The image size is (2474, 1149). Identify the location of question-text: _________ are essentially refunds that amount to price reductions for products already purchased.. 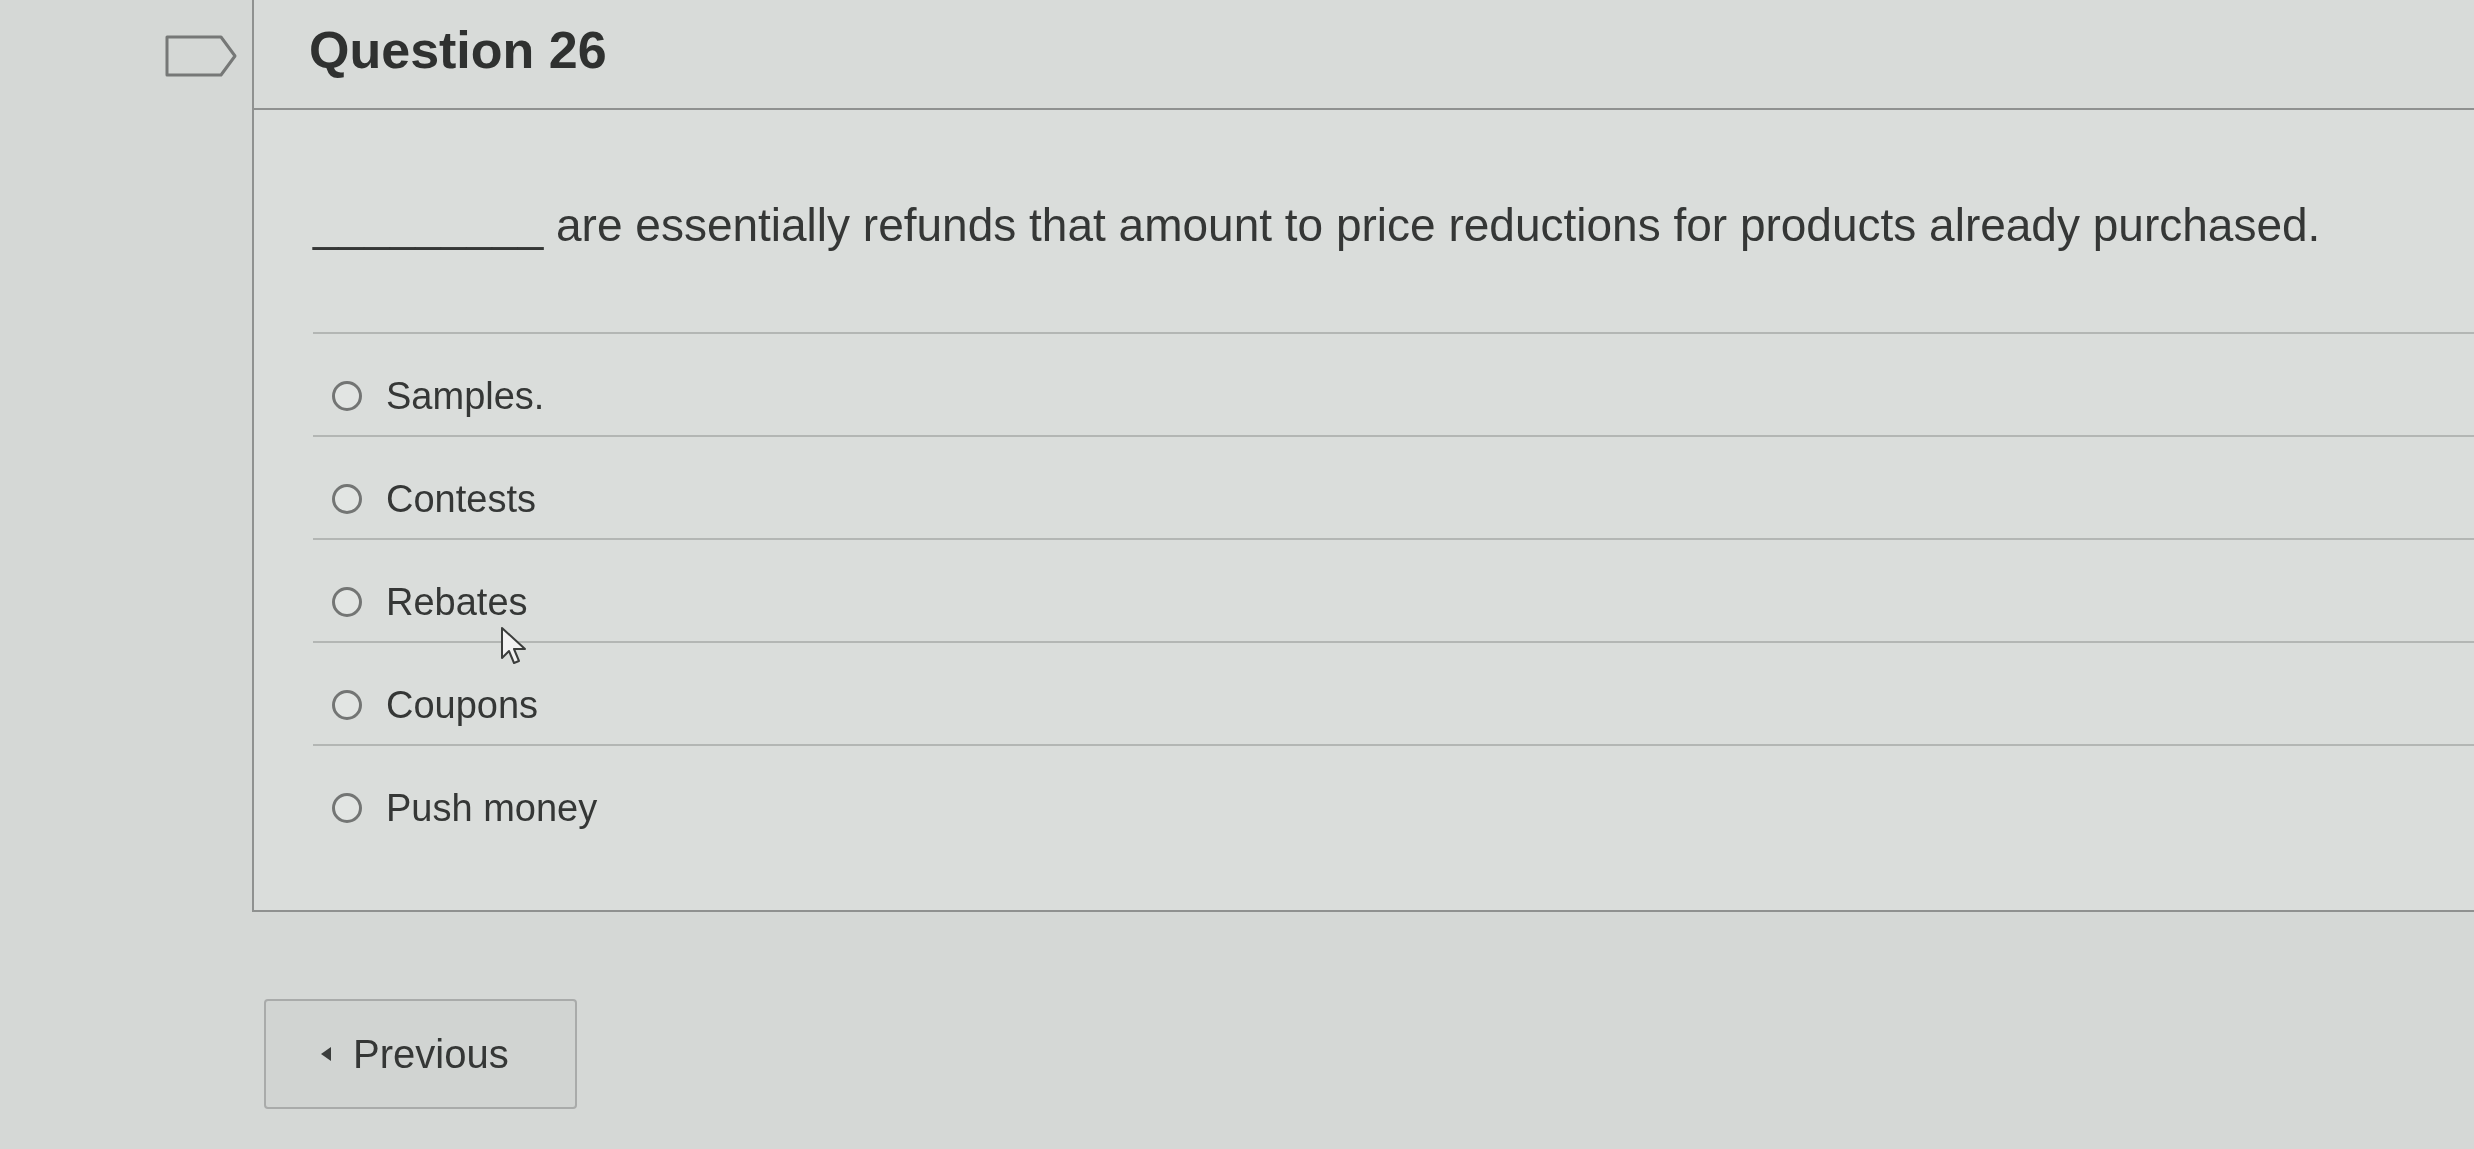
(1317, 225).